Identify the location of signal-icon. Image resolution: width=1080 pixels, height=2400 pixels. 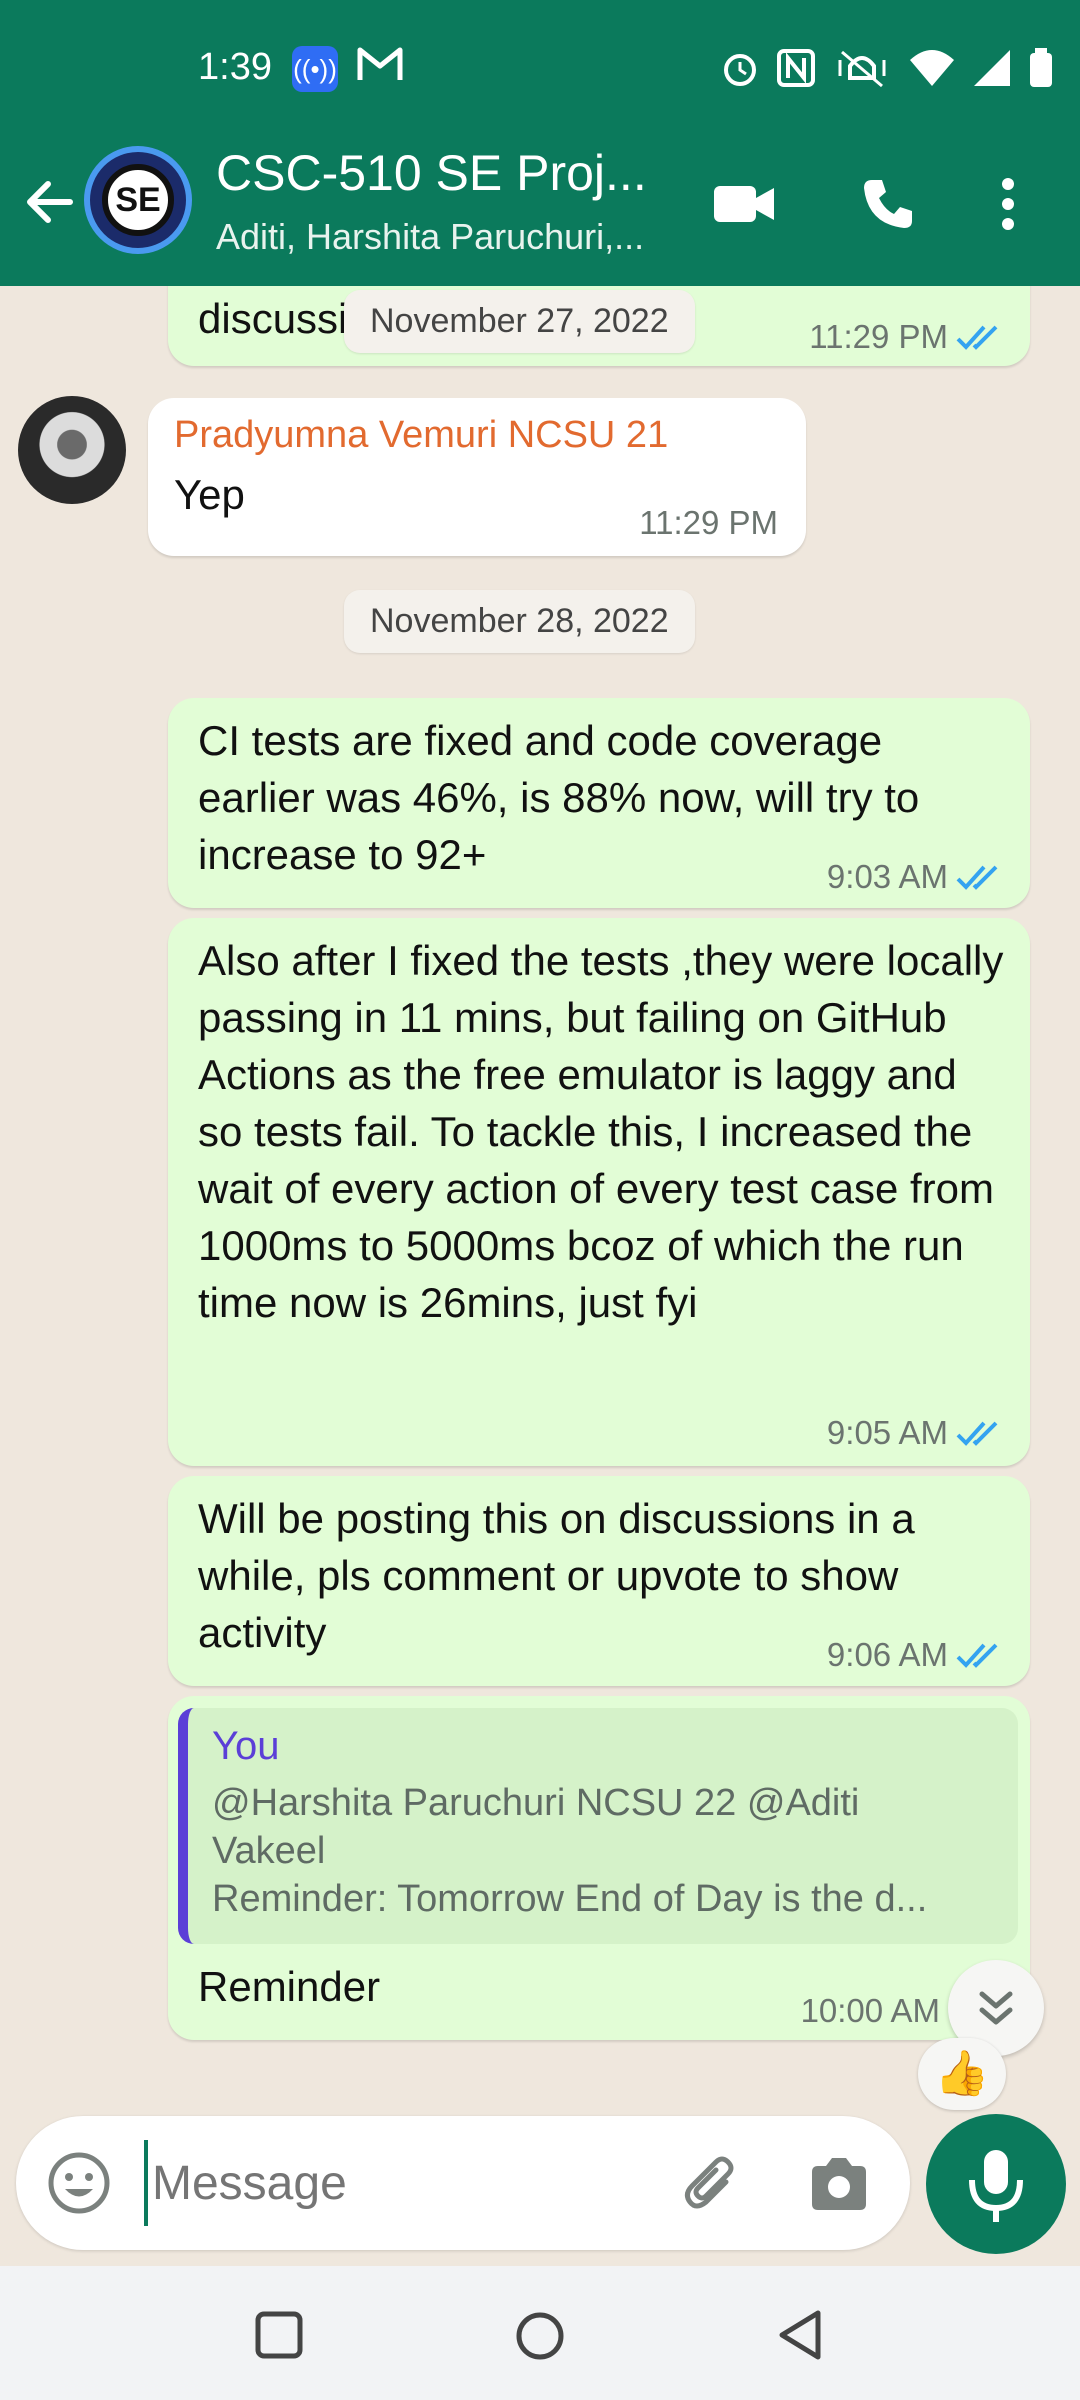
(992, 68).